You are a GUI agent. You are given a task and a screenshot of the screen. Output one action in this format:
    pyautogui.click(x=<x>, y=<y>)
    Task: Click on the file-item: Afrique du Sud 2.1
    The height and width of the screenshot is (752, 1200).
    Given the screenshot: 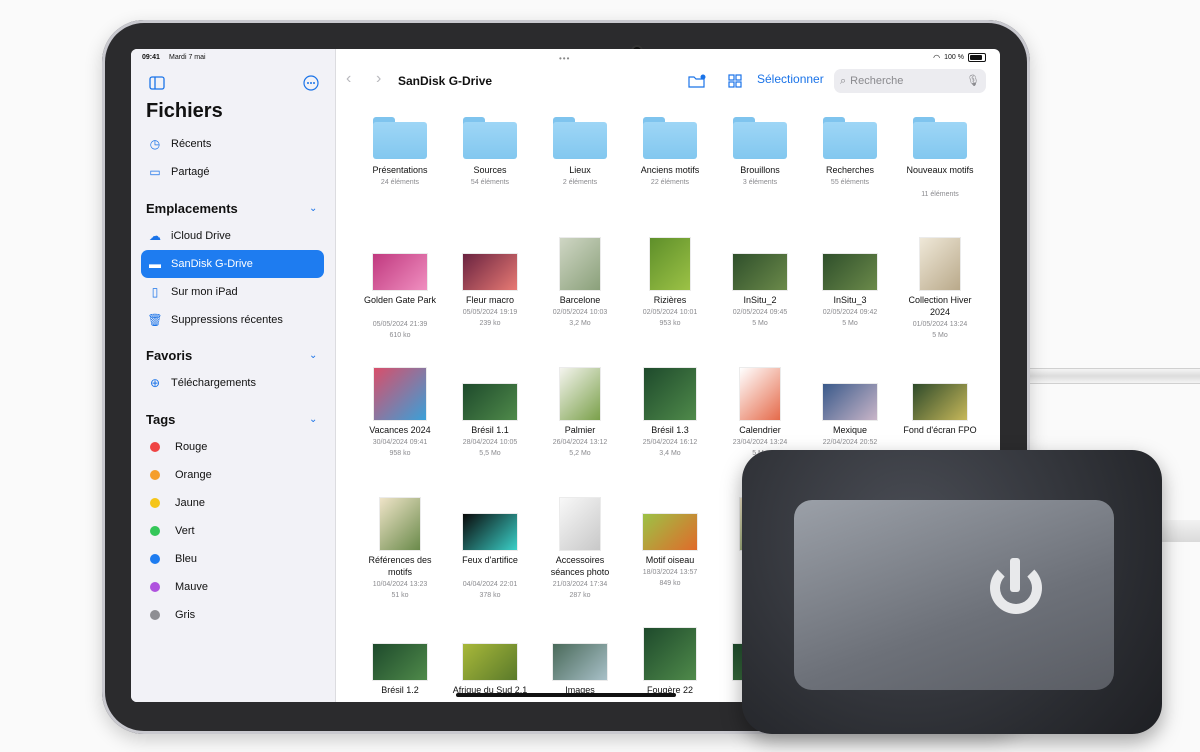 What is the action you would take?
    pyautogui.click(x=490, y=663)
    